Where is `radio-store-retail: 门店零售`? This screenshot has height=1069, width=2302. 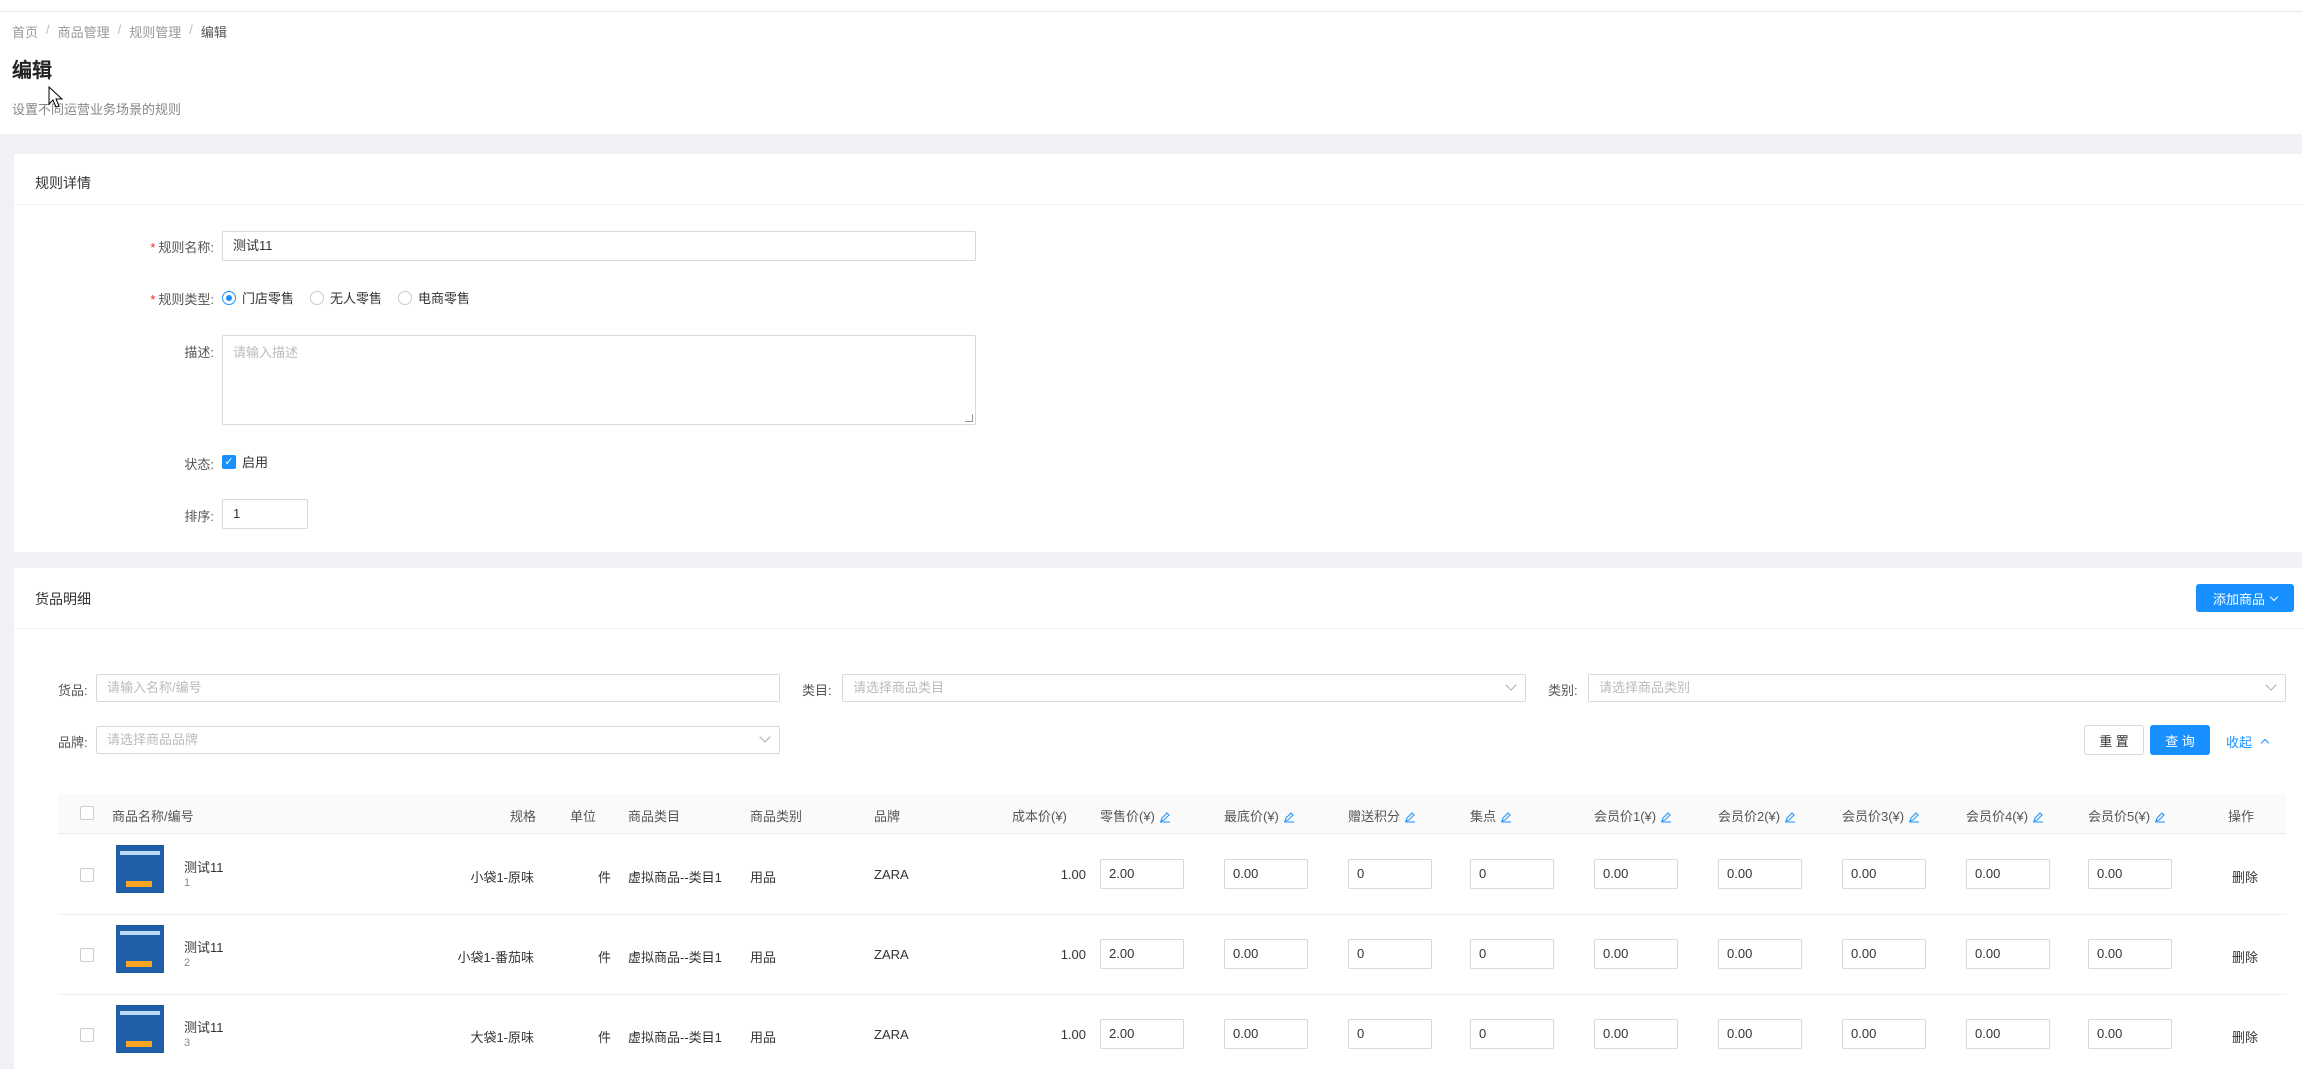 radio-store-retail: 门店零售 is located at coordinates (258, 297).